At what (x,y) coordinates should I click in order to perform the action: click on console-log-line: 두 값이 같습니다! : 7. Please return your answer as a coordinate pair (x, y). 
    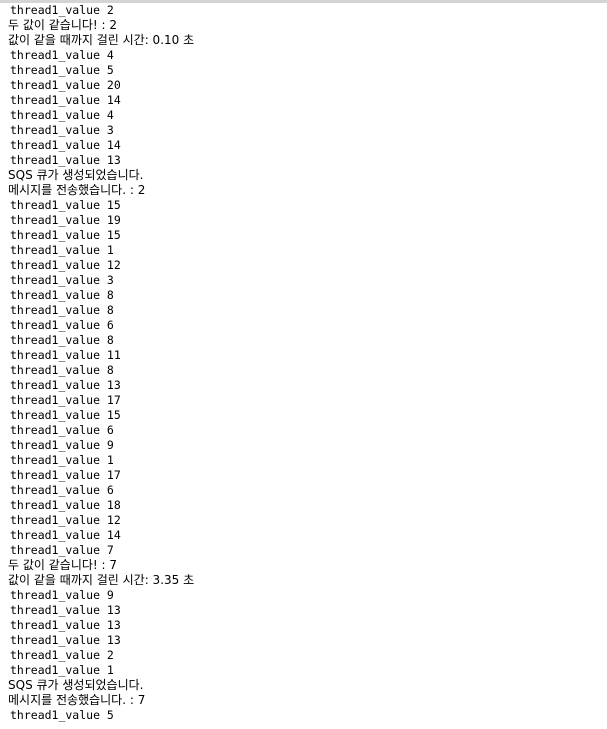
    Looking at the image, I should click on (63, 565).